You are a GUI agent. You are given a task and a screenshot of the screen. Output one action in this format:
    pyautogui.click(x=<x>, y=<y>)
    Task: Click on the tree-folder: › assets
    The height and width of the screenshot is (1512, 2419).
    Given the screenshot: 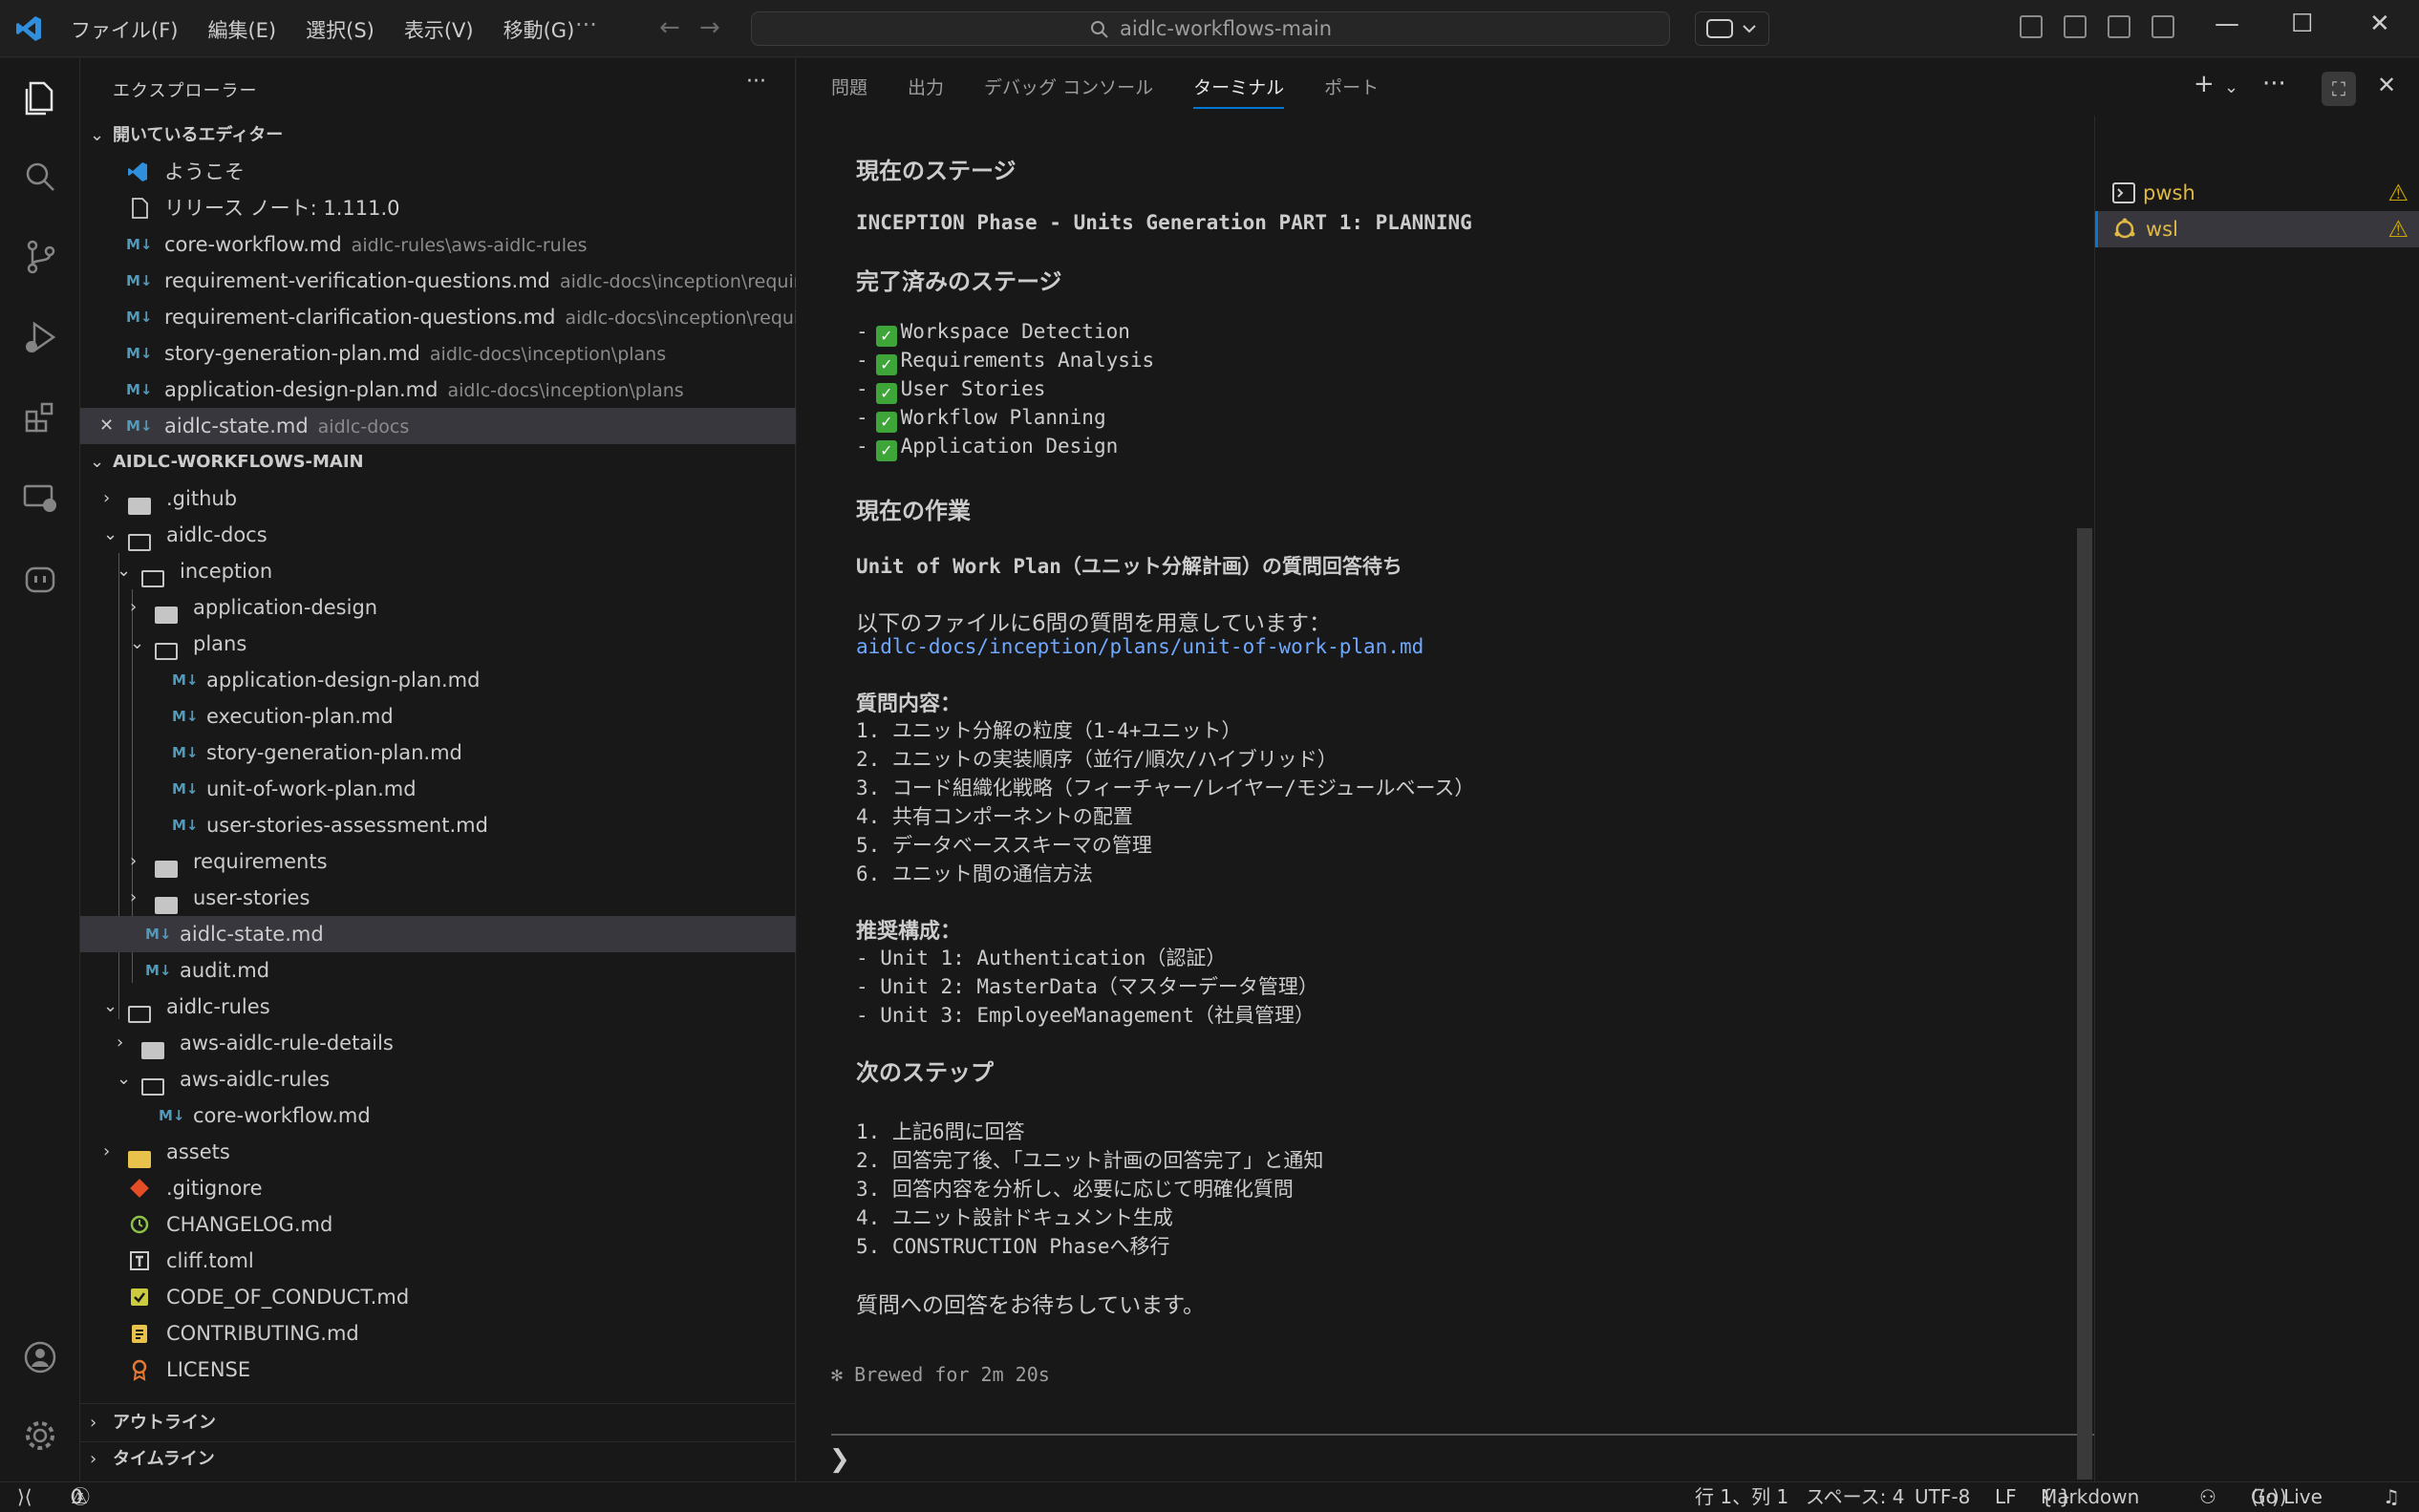 What is the action you would take?
    pyautogui.click(x=438, y=1152)
    